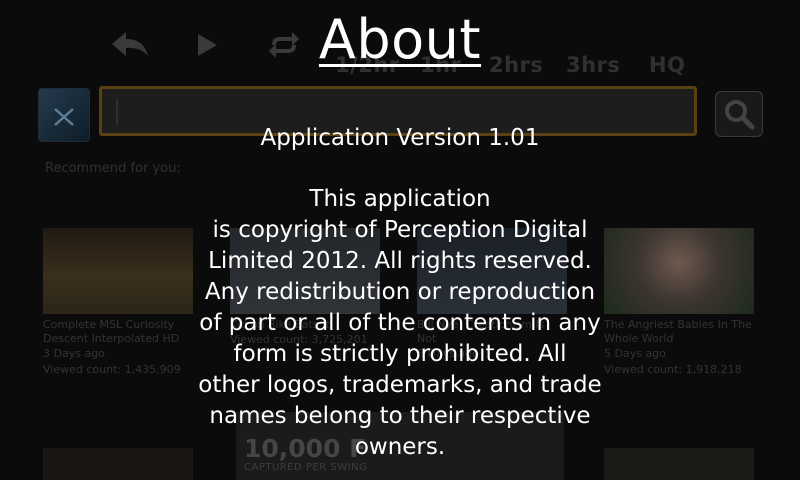 Image resolution: width=800 pixels, height=480 pixels. Describe the element at coordinates (400, 354) in the screenshot. I see `copyright-line: form is strictly prohibited. All` at that location.